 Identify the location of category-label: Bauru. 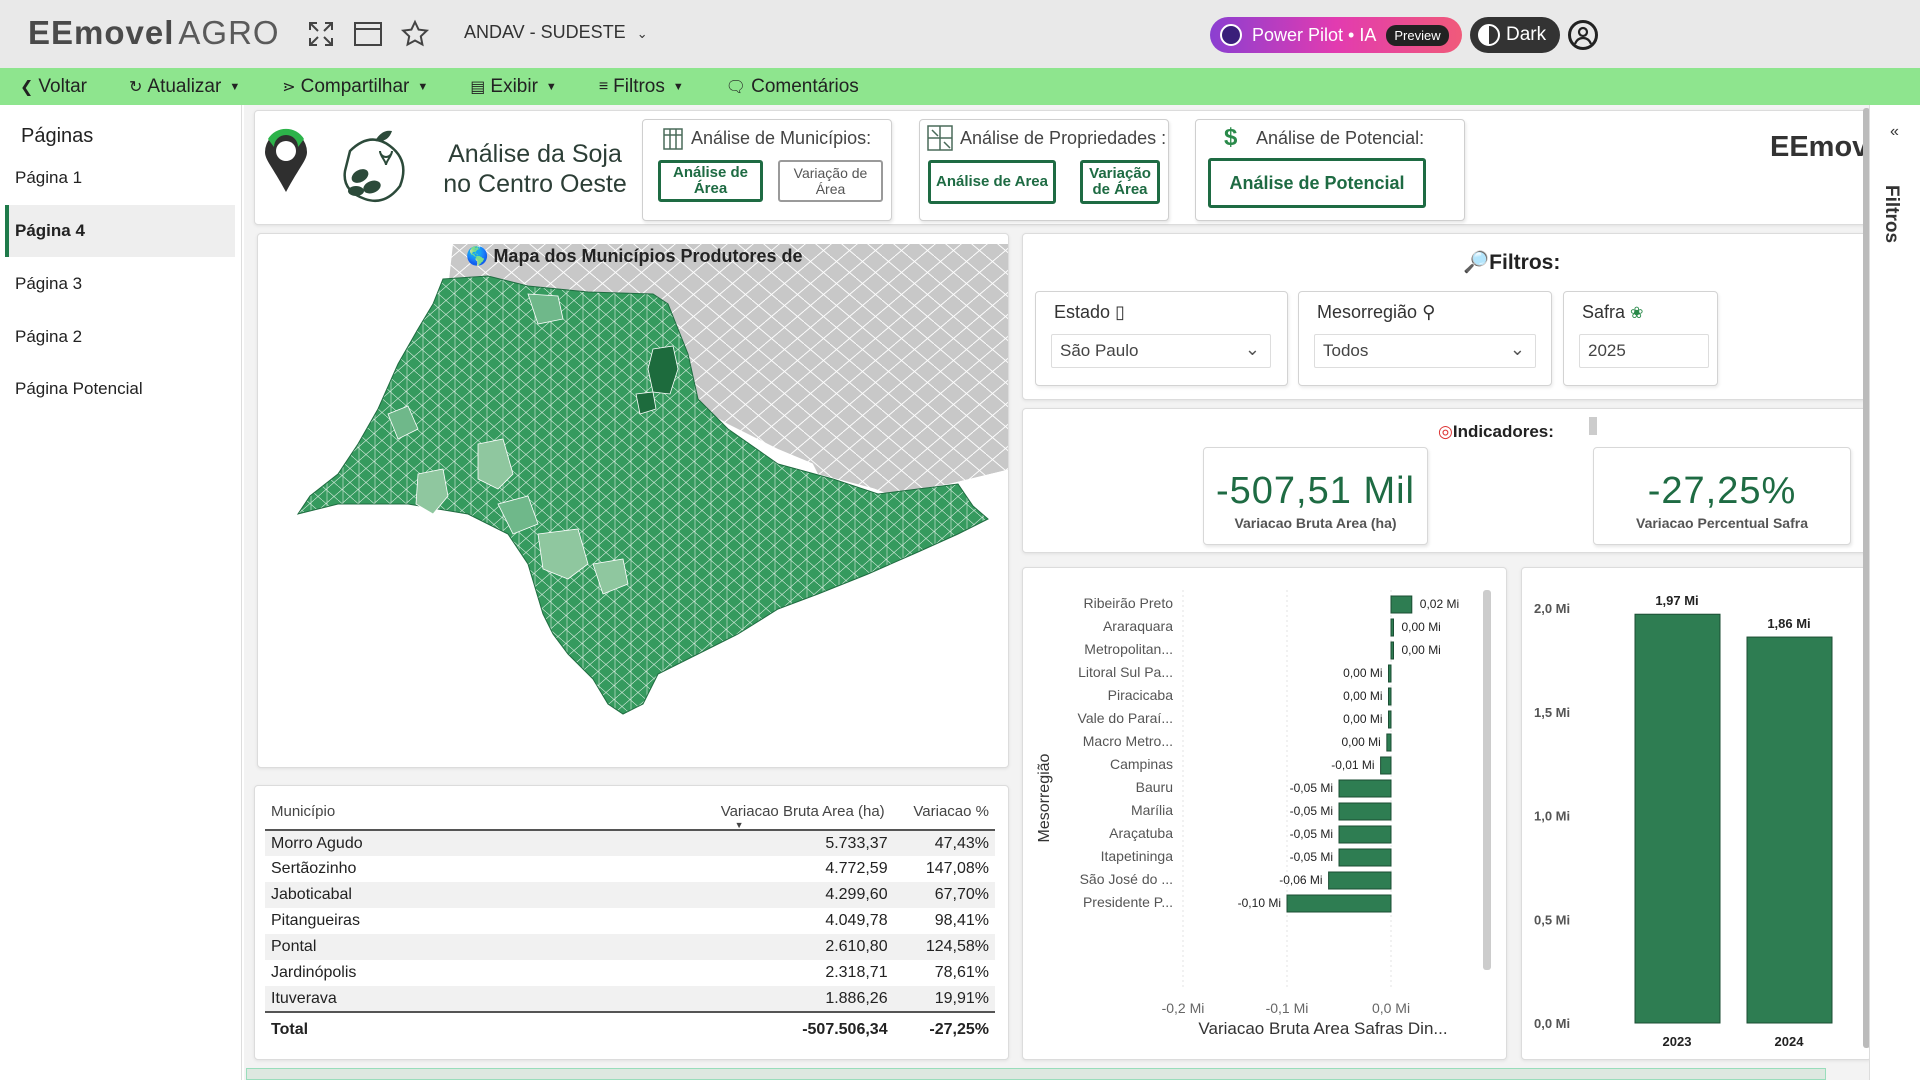
(1154, 787).